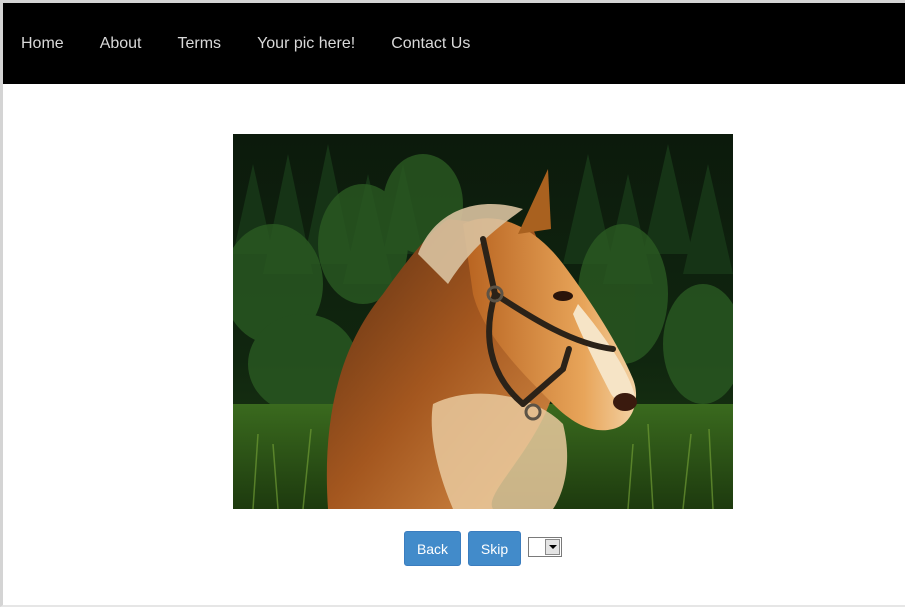 Image resolution: width=905 pixels, height=607 pixels. I want to click on navigation-controls: Back Skip, so click(483, 548).